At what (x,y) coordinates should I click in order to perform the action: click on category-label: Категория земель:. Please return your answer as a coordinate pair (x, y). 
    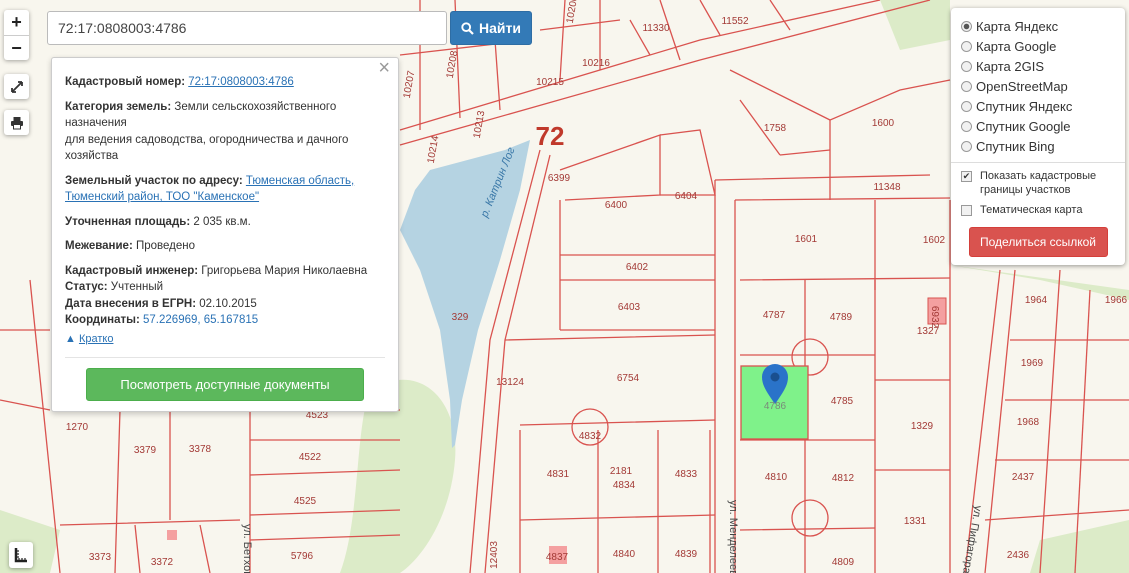
    Looking at the image, I should click on (118, 106).